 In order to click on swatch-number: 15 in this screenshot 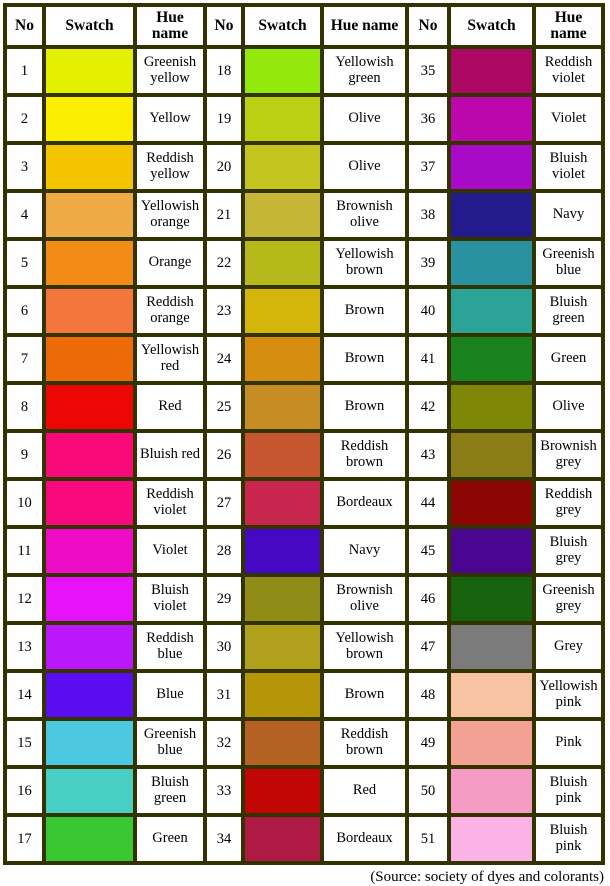, I will do `click(24, 743)`.